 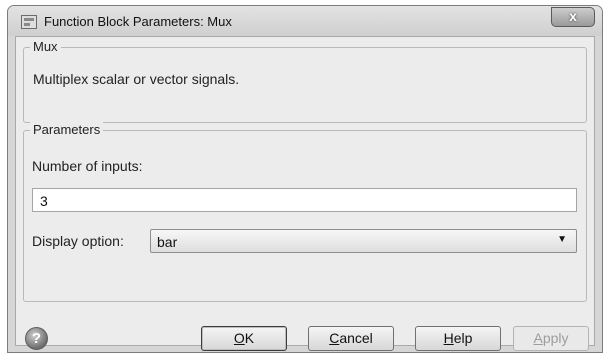 I want to click on apply-button-label: pply, so click(x=555, y=338).